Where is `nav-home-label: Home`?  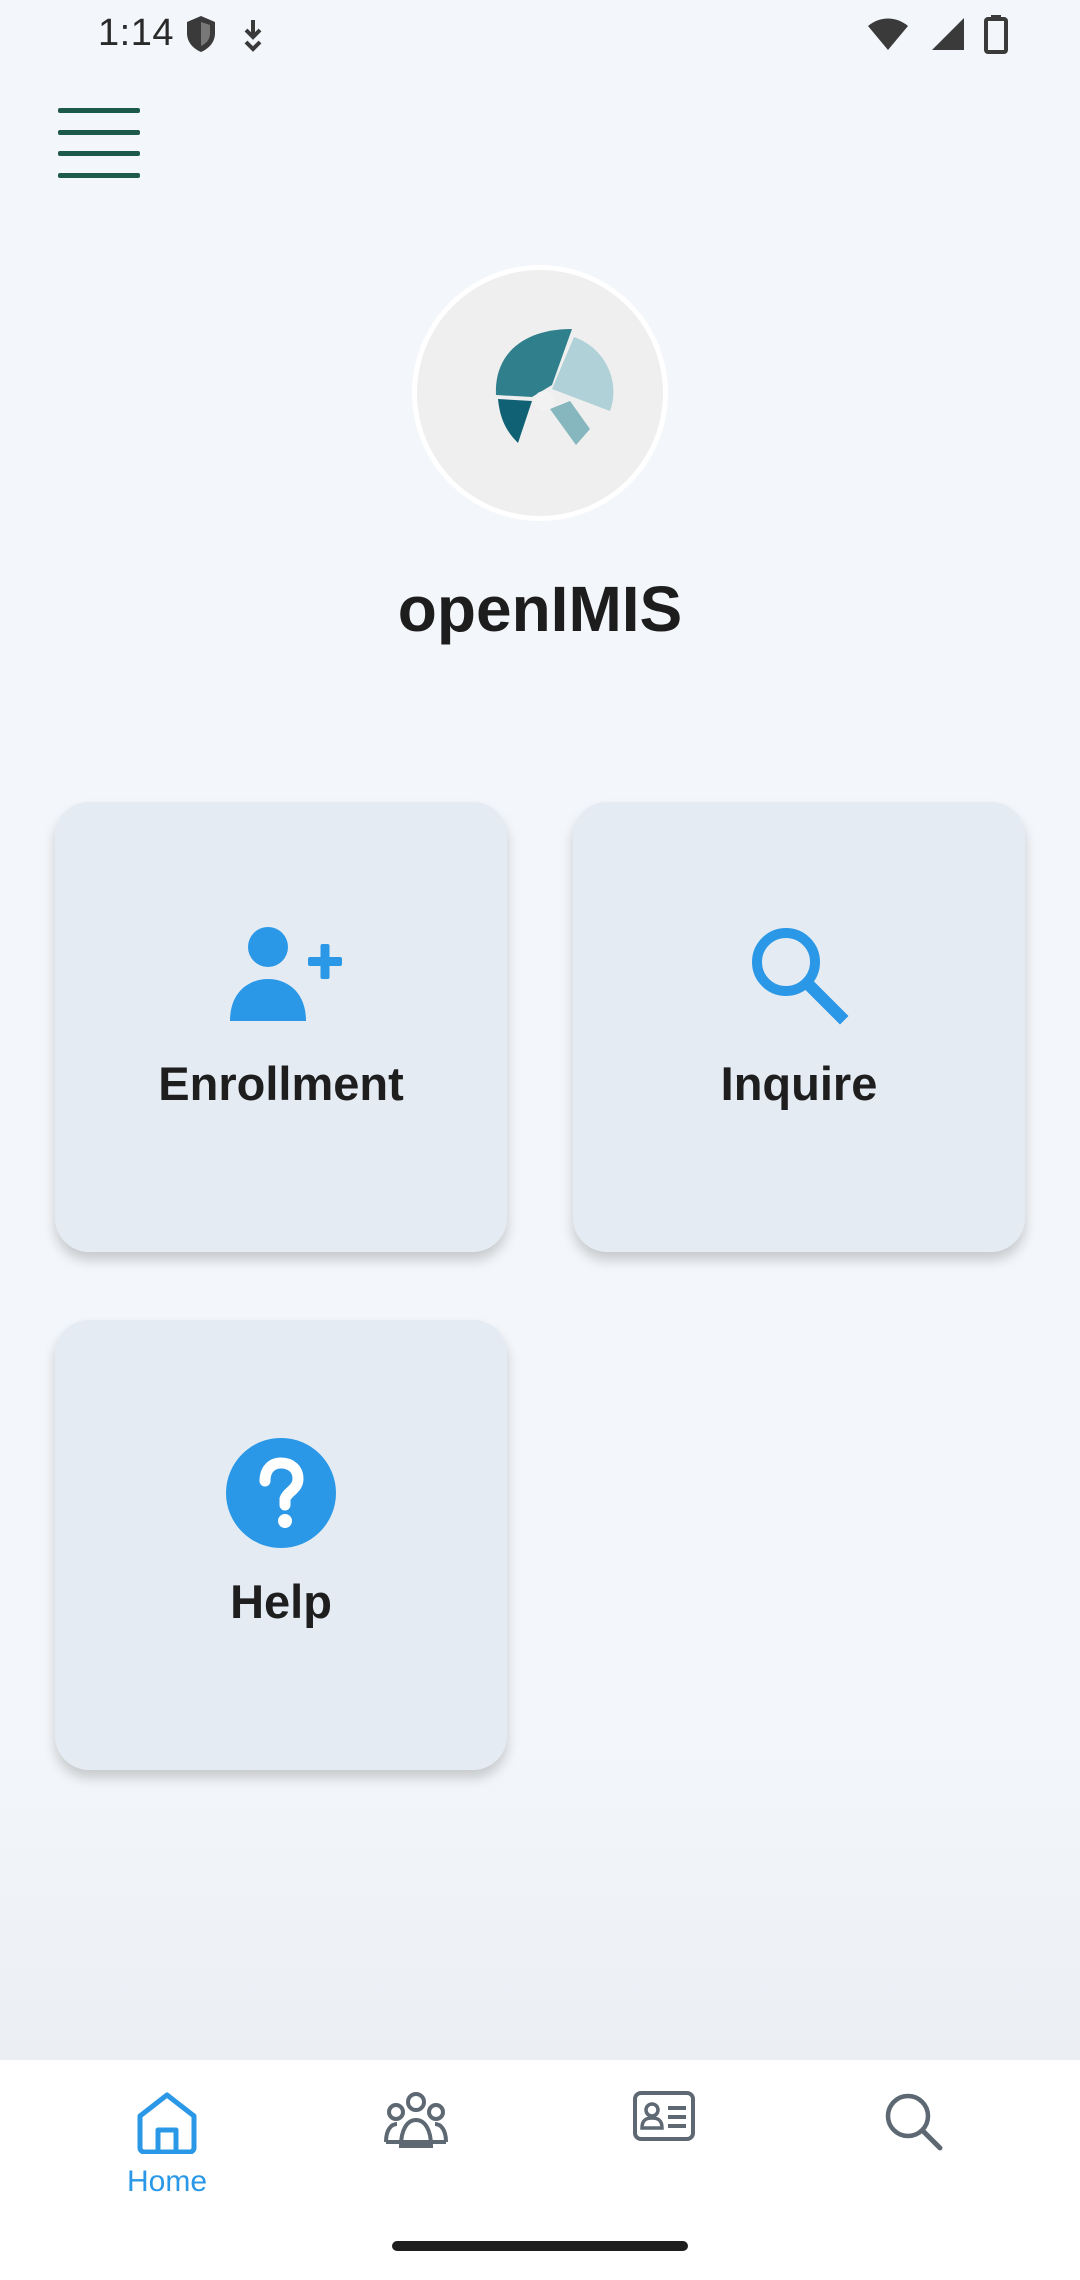 nav-home-label: Home is located at coordinates (167, 2181).